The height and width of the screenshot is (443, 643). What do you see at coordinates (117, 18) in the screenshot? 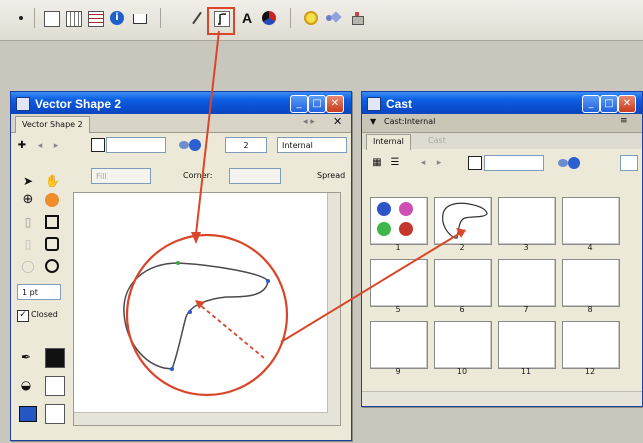
I see `info-icon: i` at bounding box center [117, 18].